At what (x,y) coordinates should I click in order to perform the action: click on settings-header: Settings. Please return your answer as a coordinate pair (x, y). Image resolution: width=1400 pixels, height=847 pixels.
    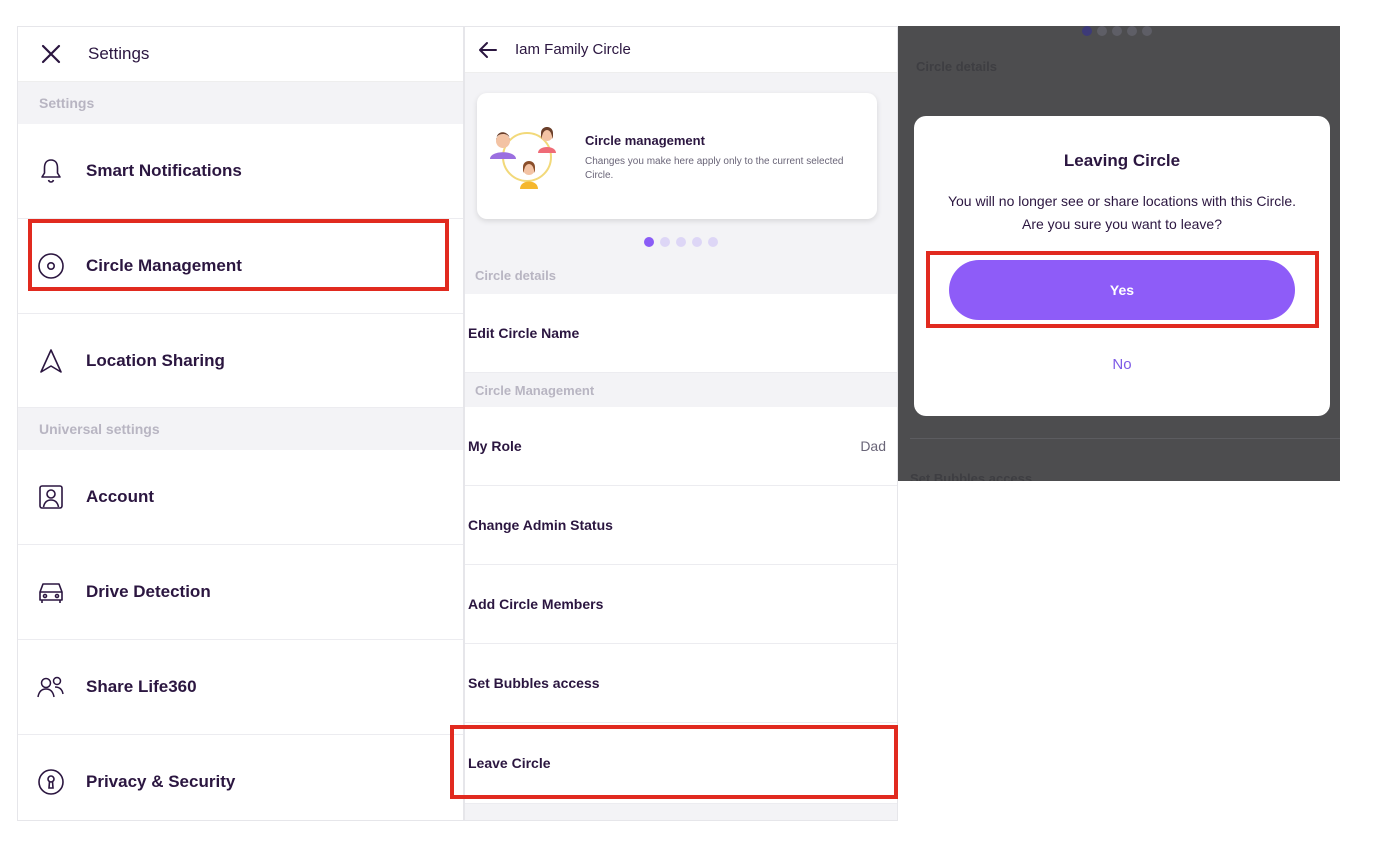
    Looking at the image, I should click on (240, 54).